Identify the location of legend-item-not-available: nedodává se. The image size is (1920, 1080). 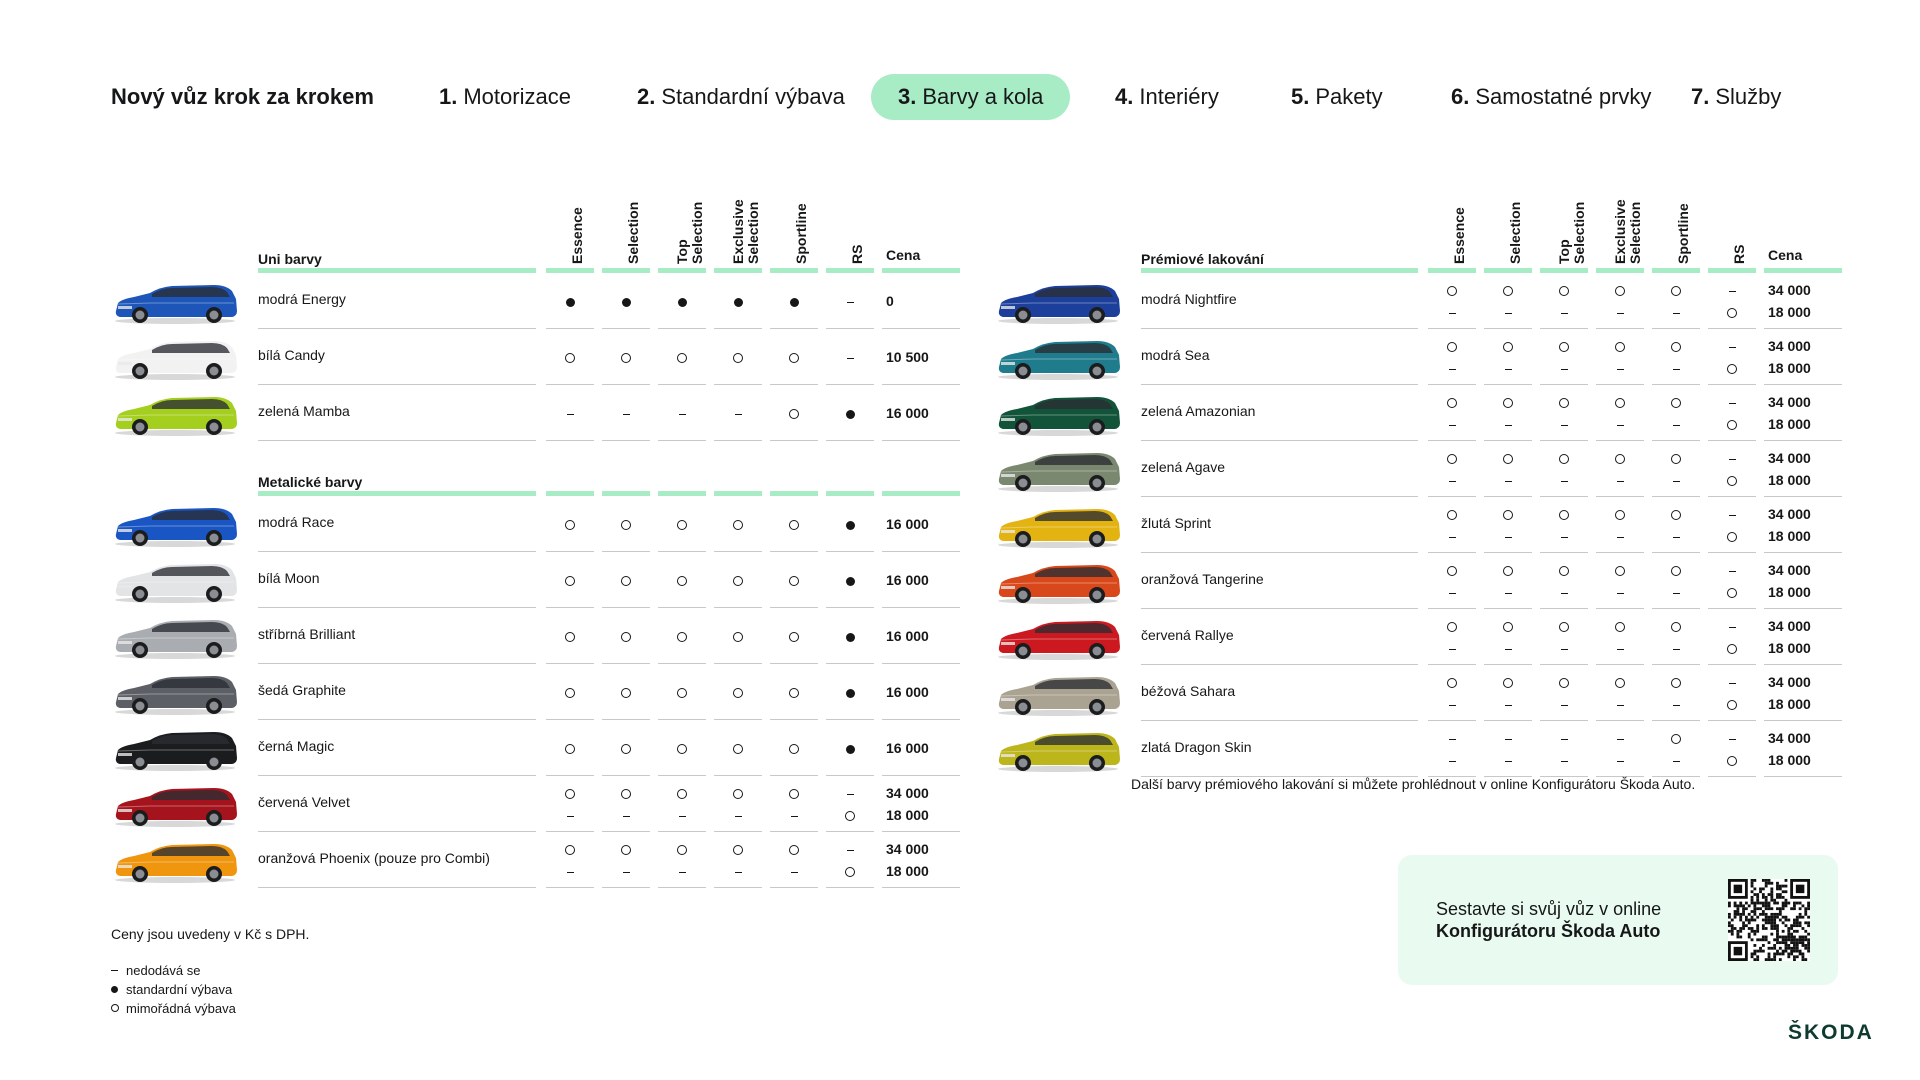
(173, 970).